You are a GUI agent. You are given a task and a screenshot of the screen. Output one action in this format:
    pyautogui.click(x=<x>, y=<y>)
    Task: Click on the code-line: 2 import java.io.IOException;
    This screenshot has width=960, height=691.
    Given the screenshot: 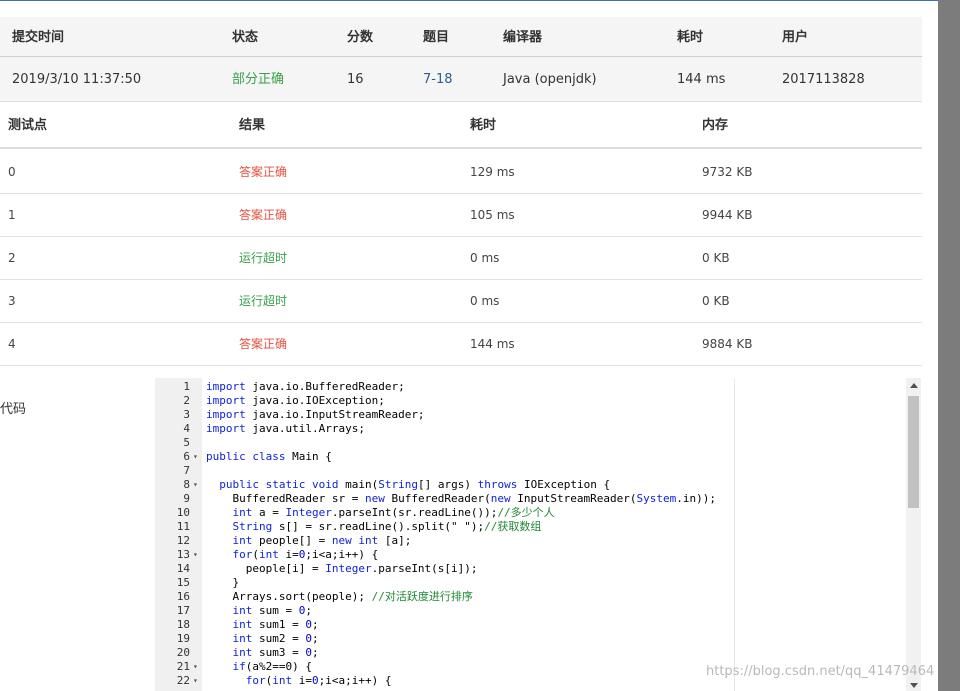 What is the action you would take?
    pyautogui.click(x=522, y=401)
    